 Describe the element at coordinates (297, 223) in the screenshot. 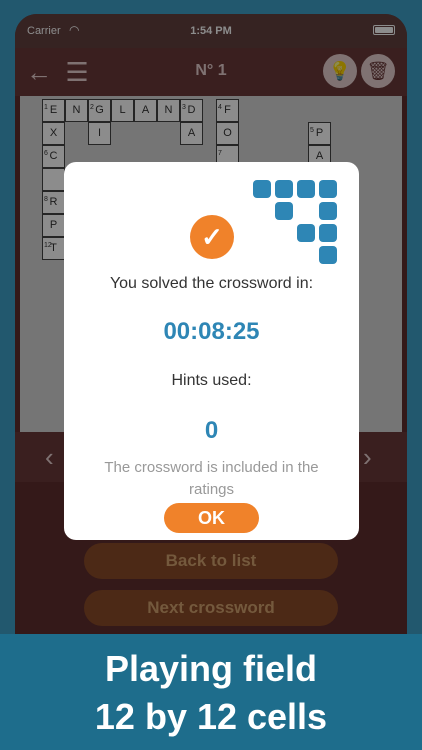

I see `crossword-logo-icon` at that location.